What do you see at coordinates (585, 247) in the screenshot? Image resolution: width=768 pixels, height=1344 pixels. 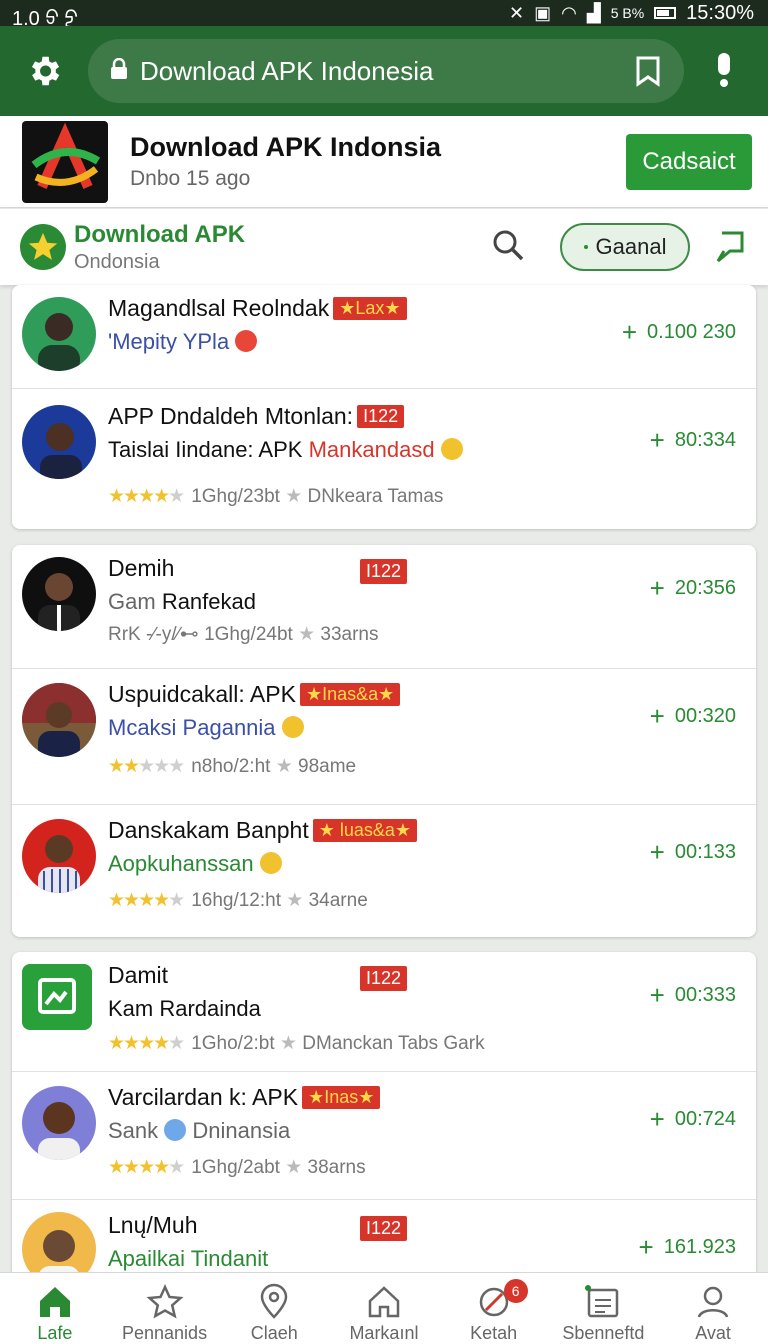 I see `chip-dot` at bounding box center [585, 247].